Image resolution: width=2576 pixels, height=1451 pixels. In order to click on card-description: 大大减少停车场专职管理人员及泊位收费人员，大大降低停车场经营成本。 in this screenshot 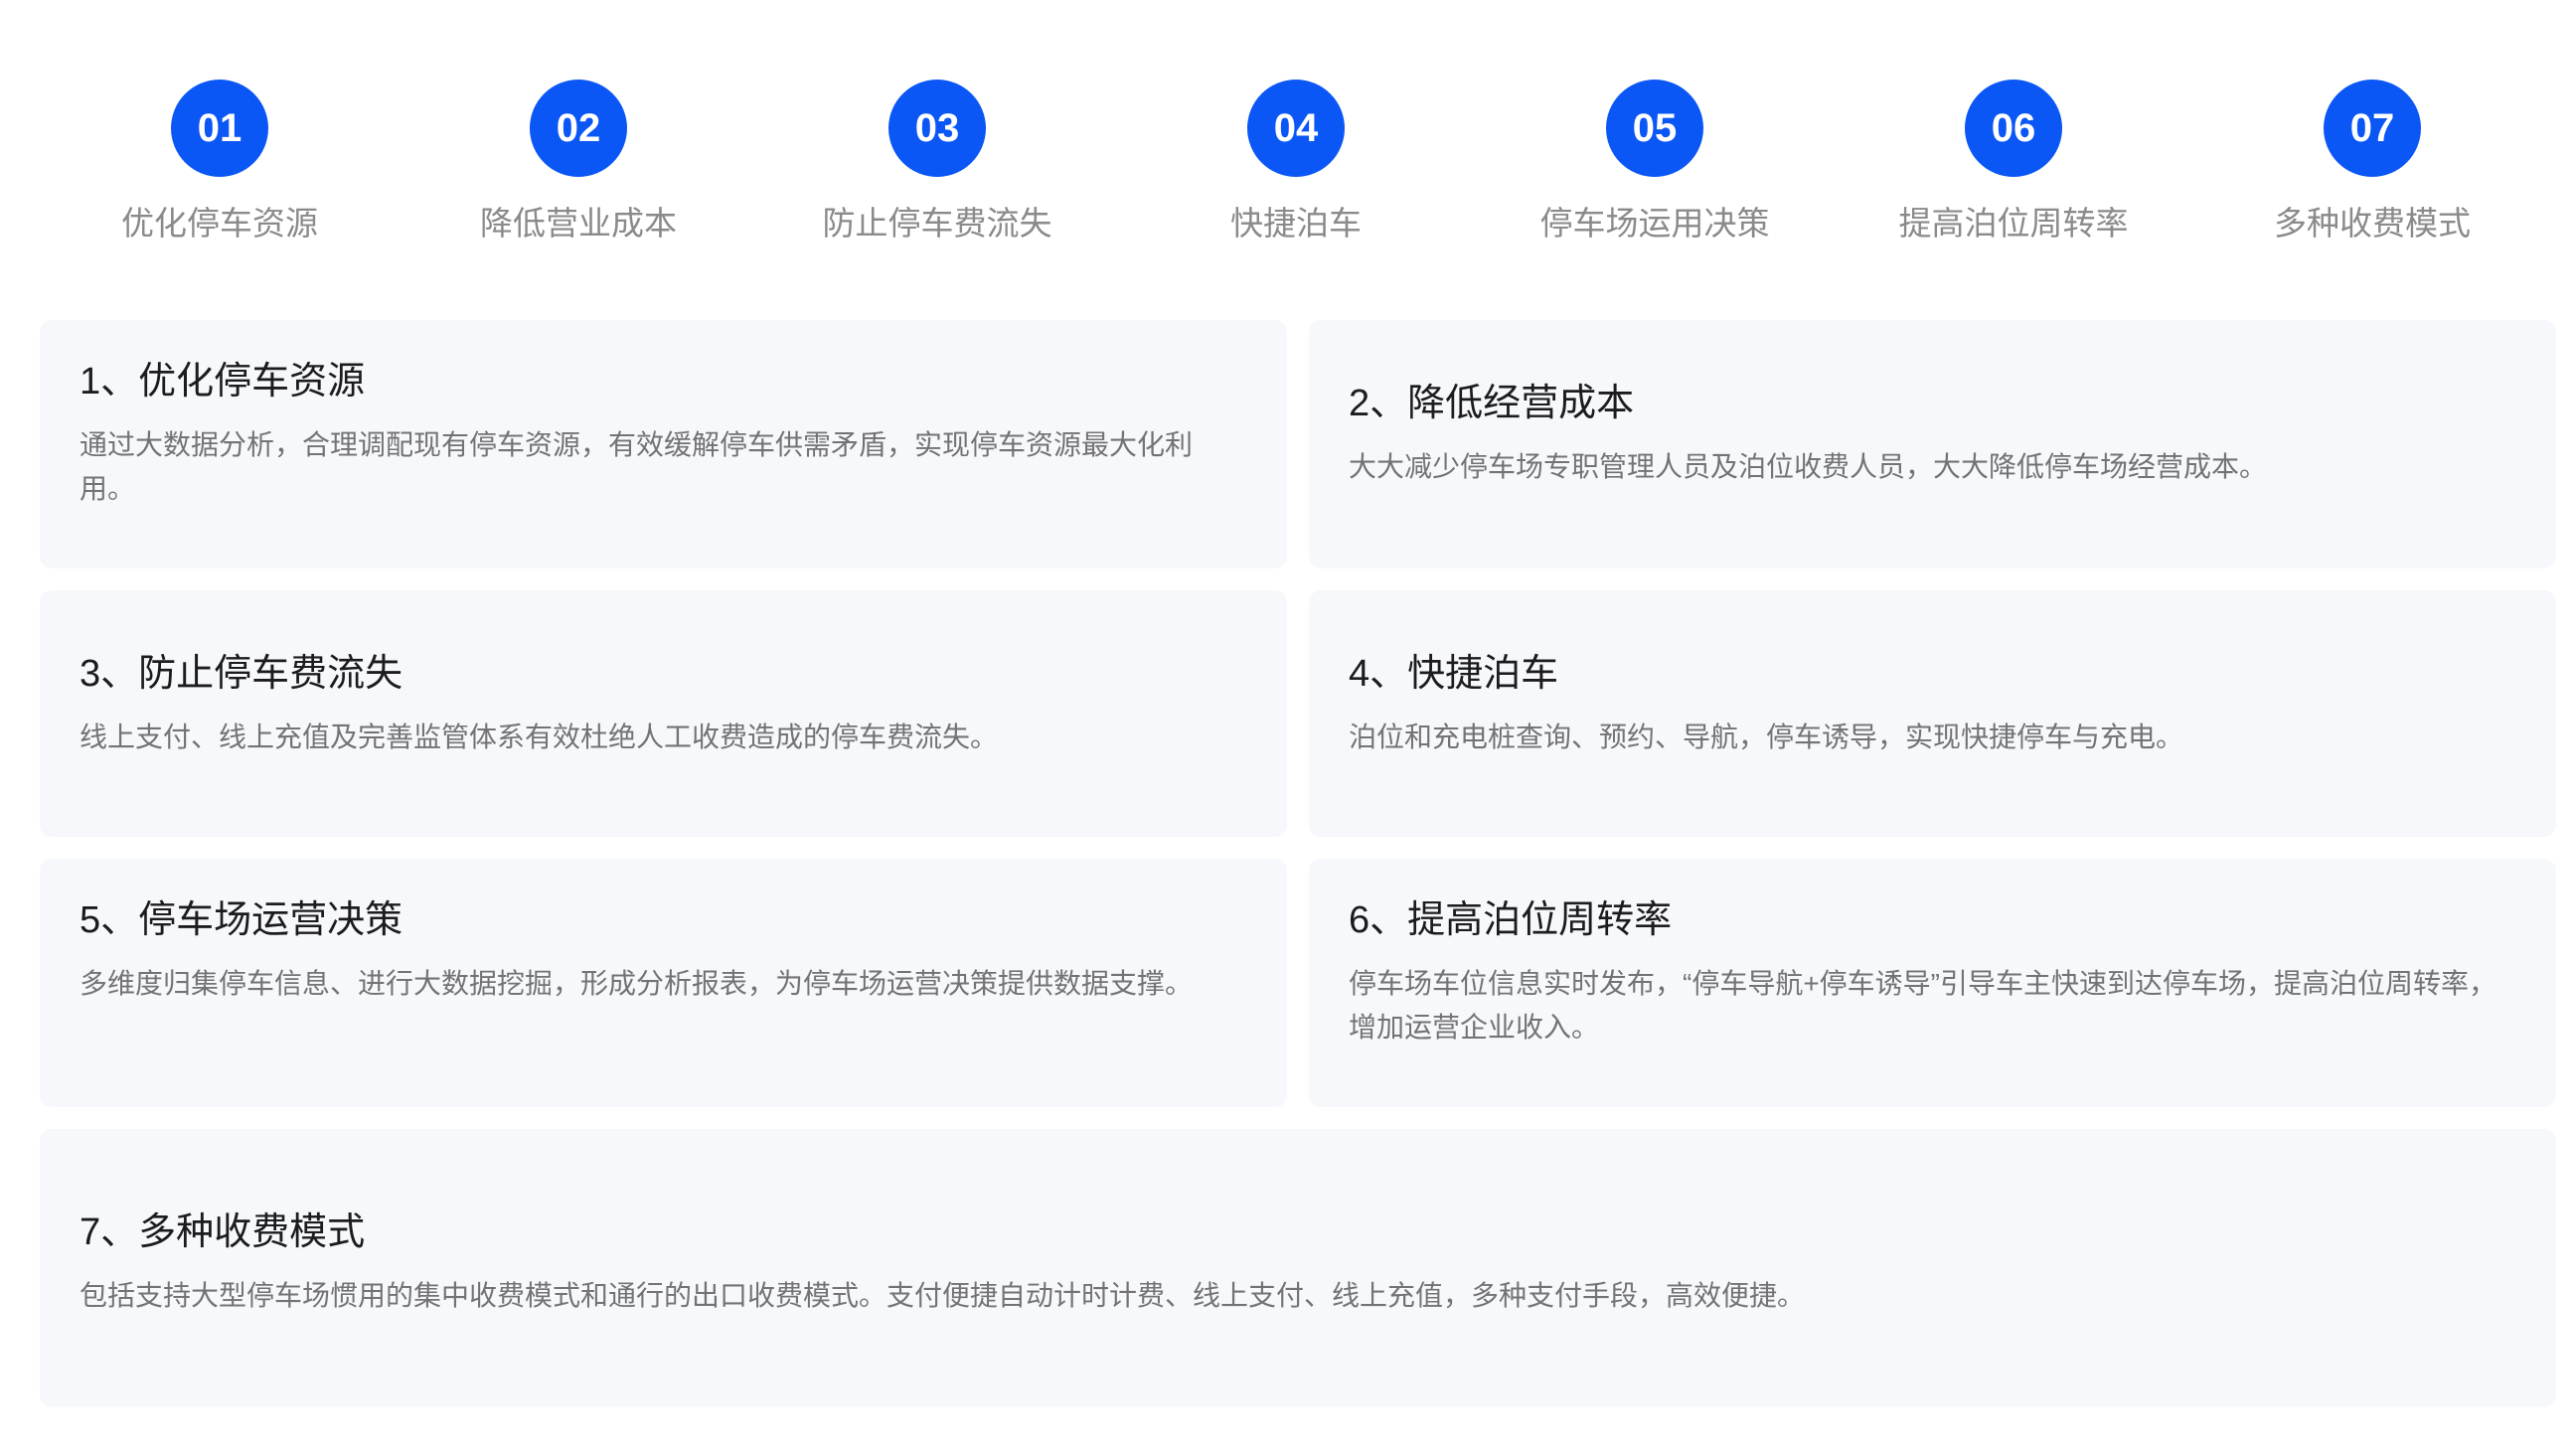, I will do `click(1808, 467)`.